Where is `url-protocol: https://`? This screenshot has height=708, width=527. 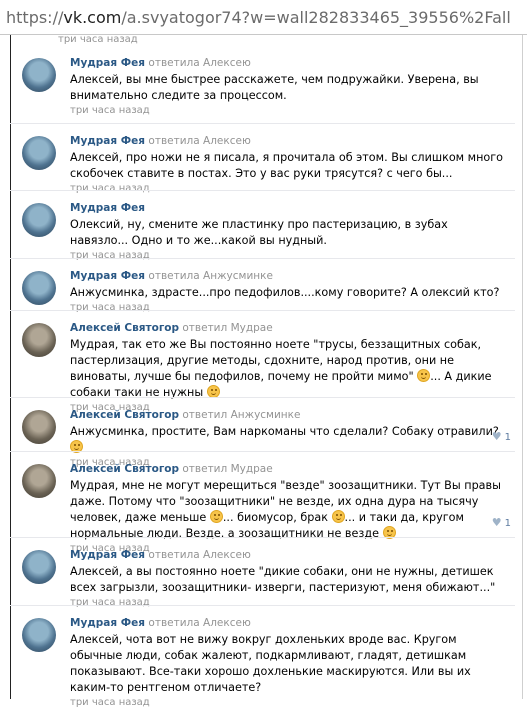
url-protocol: https:// is located at coordinates (35, 17).